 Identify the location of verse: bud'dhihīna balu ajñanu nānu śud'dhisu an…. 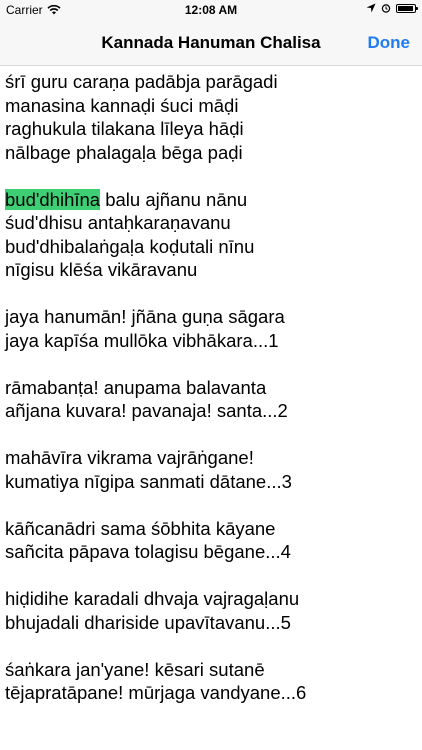
(211, 235).